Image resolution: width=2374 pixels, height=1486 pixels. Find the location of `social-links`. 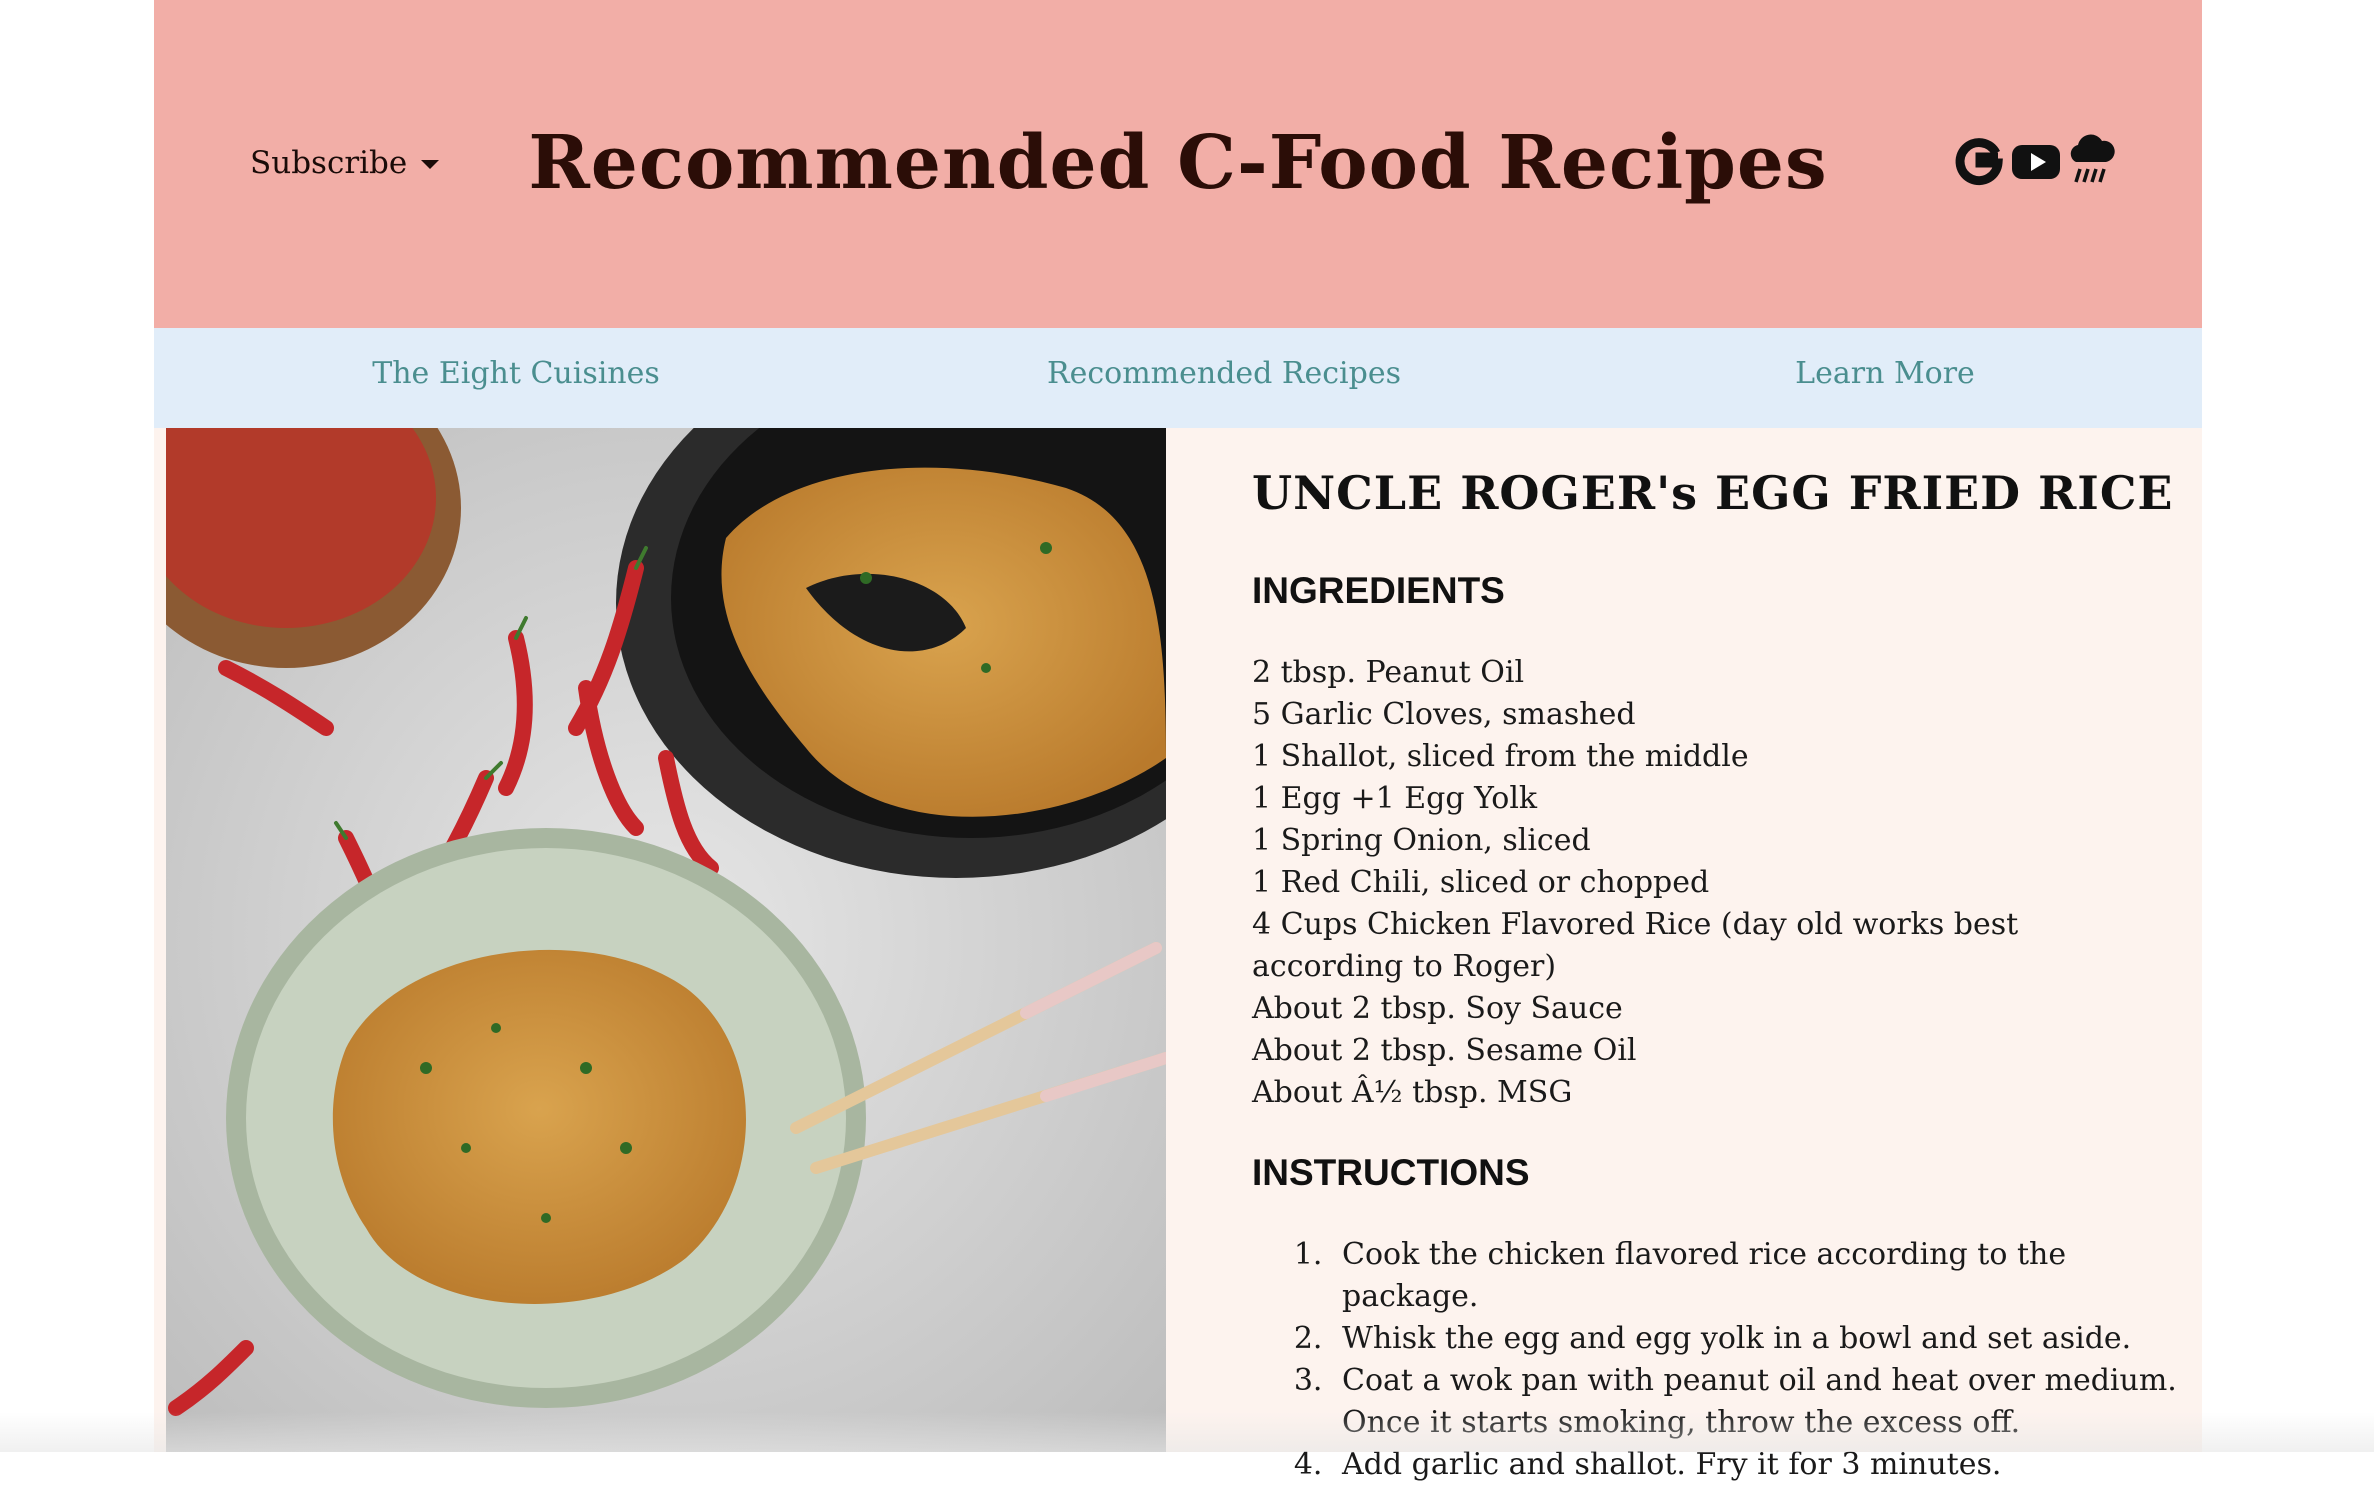

social-links is located at coordinates (2034, 160).